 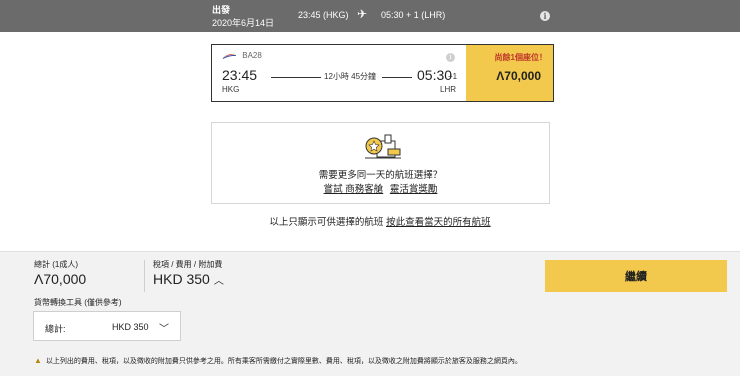 What do you see at coordinates (326, 222) in the screenshot?
I see `available-flights-text: 以上只顯示可供選擇的航班` at bounding box center [326, 222].